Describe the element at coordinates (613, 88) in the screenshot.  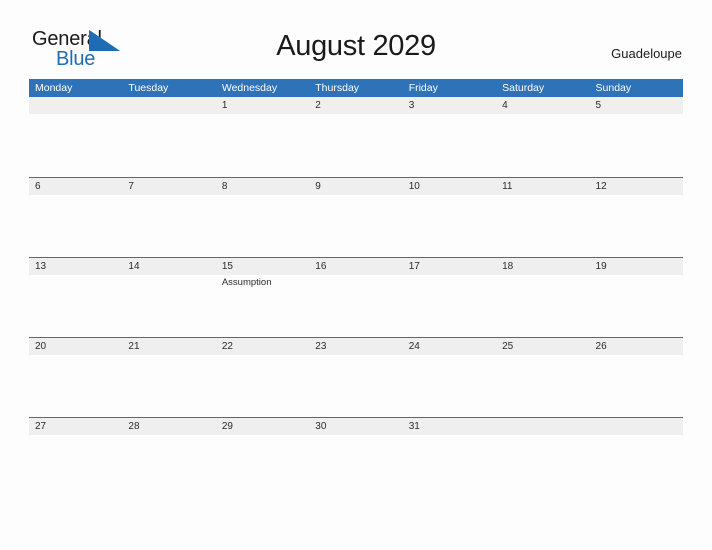
I see `weekday-header-sunday: Sunday` at that location.